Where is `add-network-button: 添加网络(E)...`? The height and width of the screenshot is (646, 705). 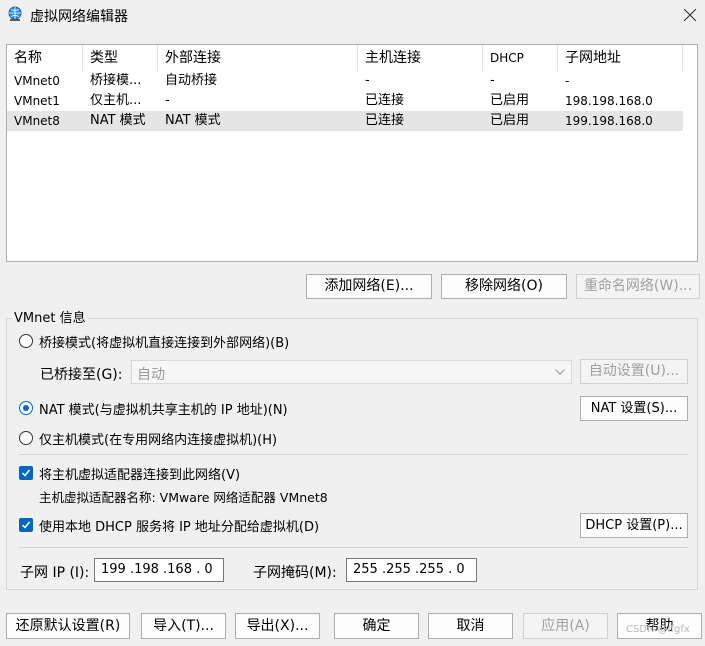
add-network-button: 添加网络(E)... is located at coordinates (369, 286).